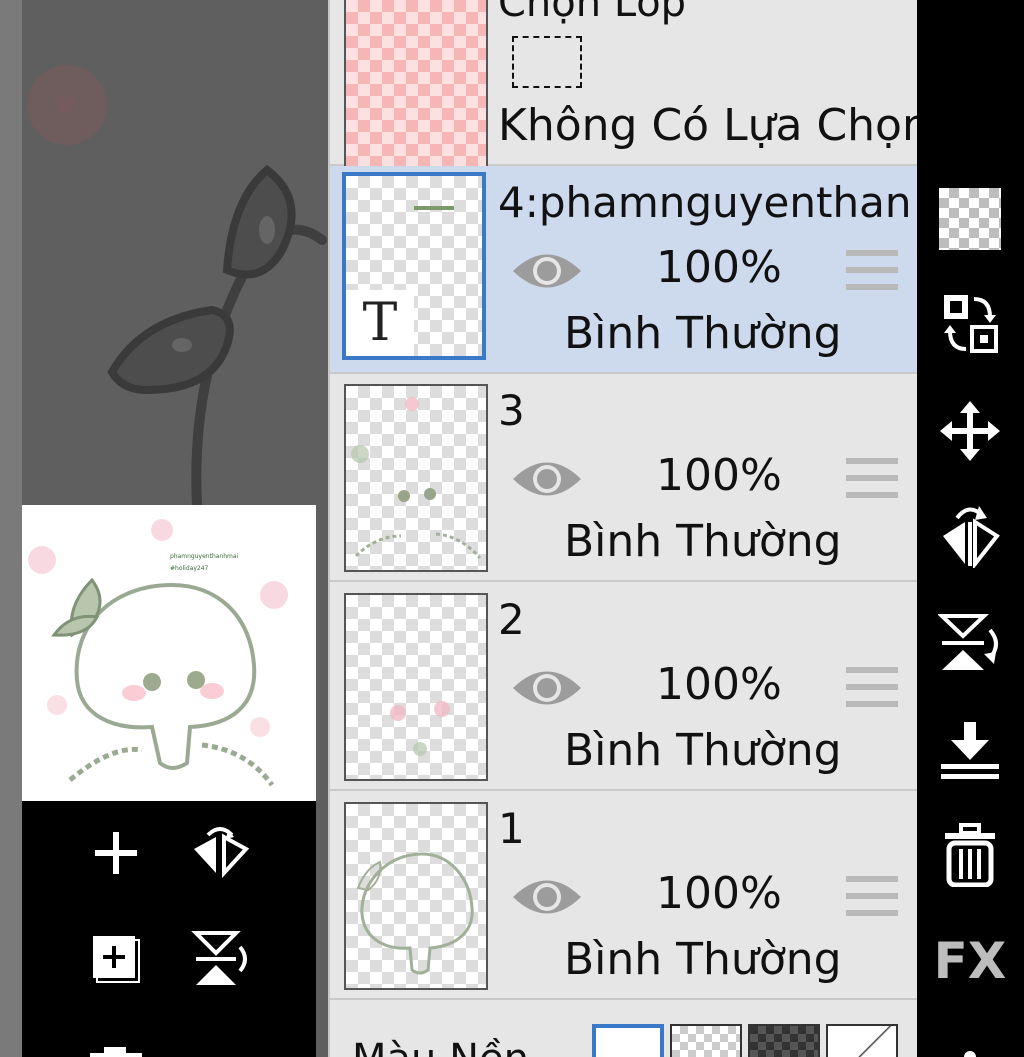  I want to click on add-layer-icon, so click(116, 853).